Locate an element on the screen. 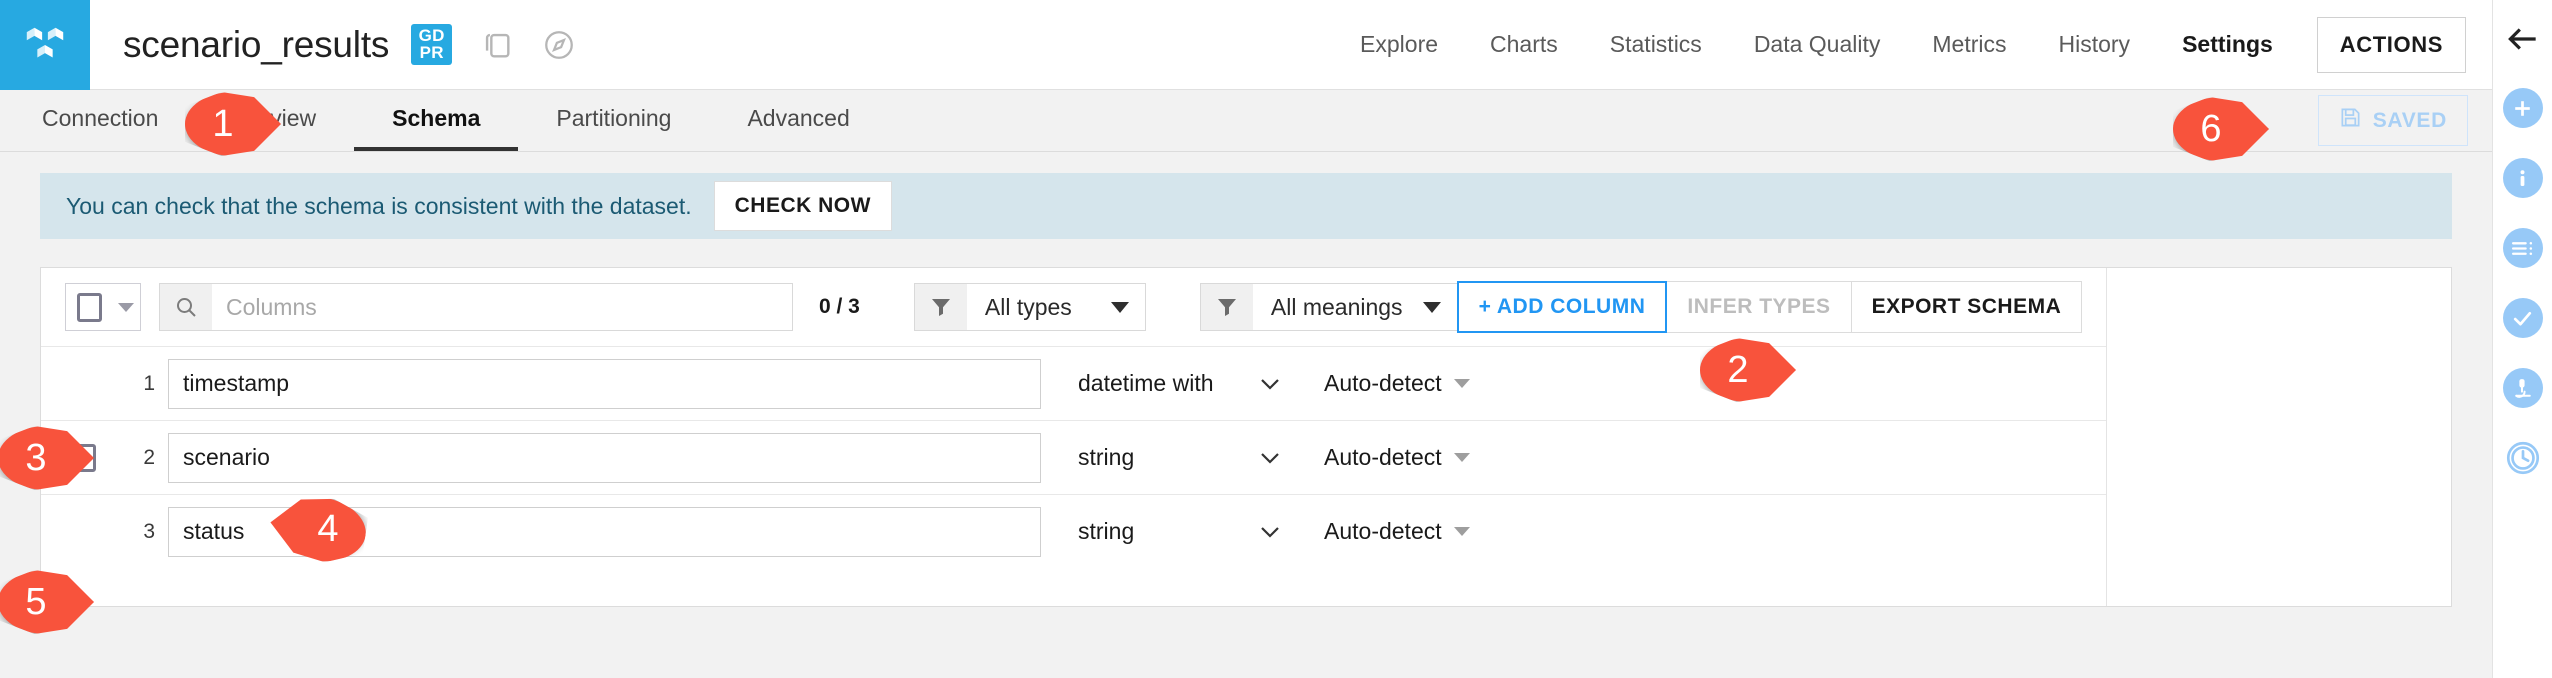 The image size is (2552, 678). type-filter: All types is located at coordinates (1029, 307).